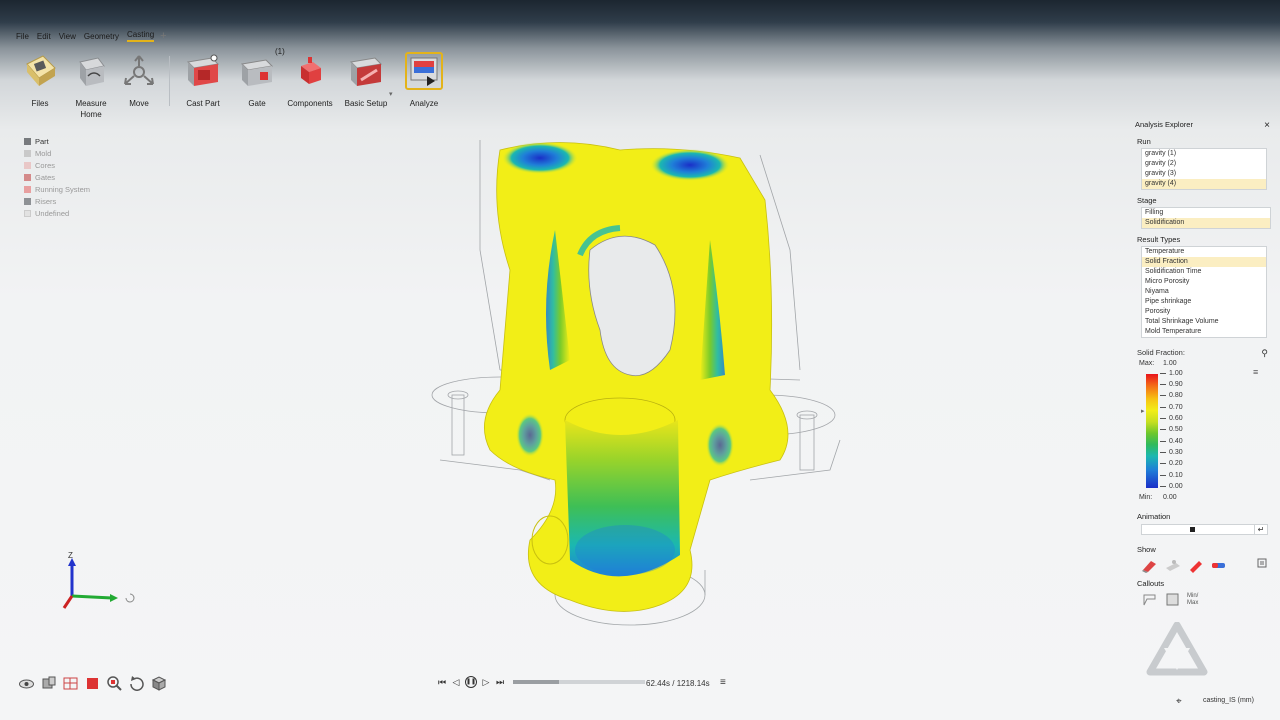  I want to click on layer-risers: Risers, so click(57, 201).